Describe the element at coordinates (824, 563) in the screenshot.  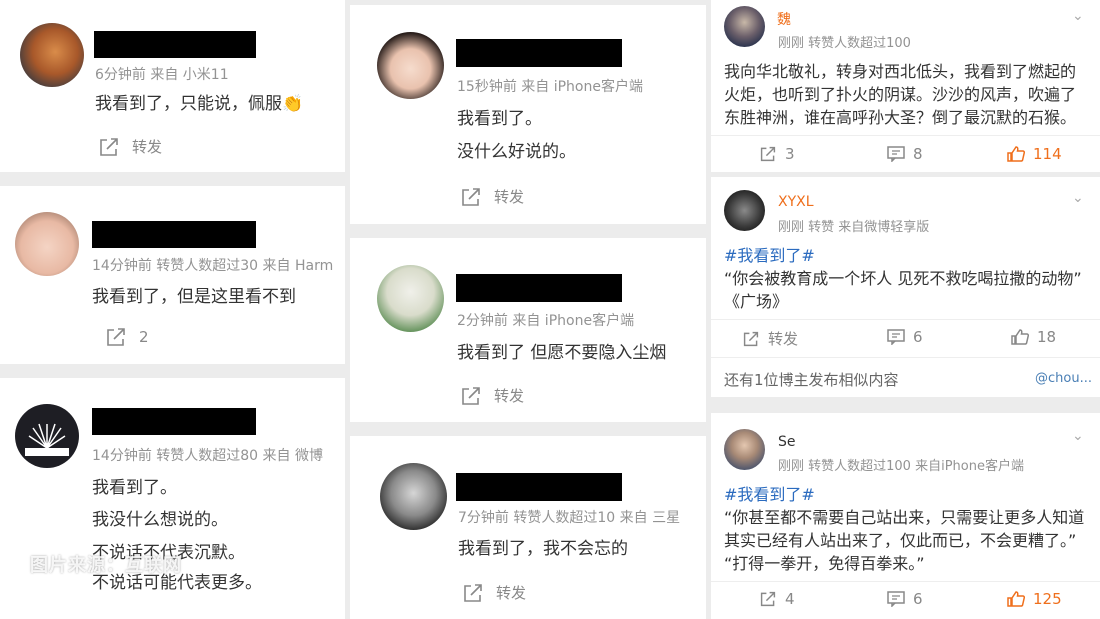
I see `post-text-line-3: “打得一拳开，免得百拳来。”` at that location.